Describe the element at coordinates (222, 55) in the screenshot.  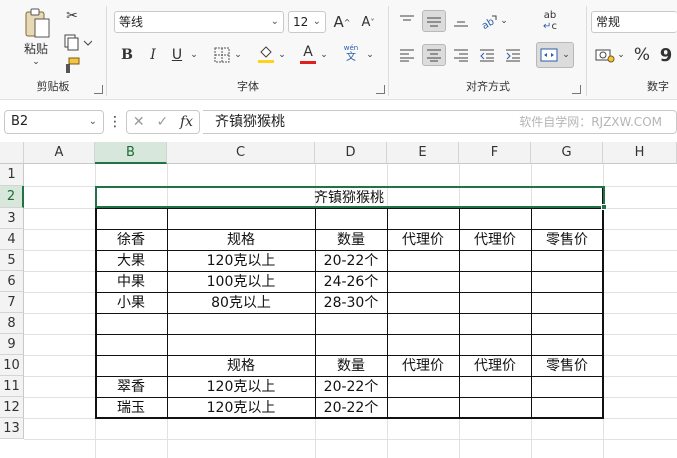
I see `borders-icon` at that location.